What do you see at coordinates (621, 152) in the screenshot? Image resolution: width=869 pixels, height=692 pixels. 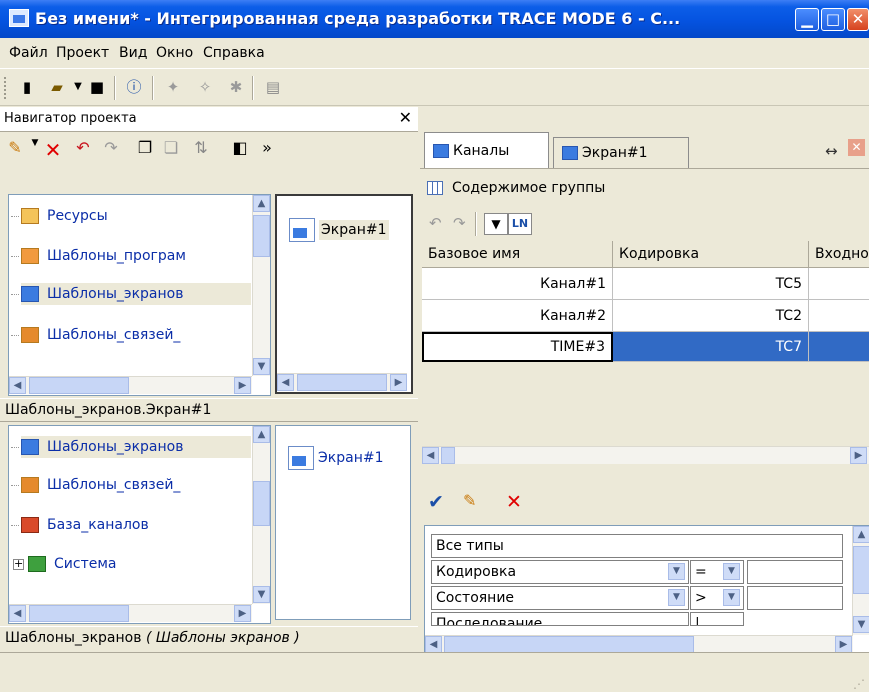 I see `tab-screen1: Экран#1` at bounding box center [621, 152].